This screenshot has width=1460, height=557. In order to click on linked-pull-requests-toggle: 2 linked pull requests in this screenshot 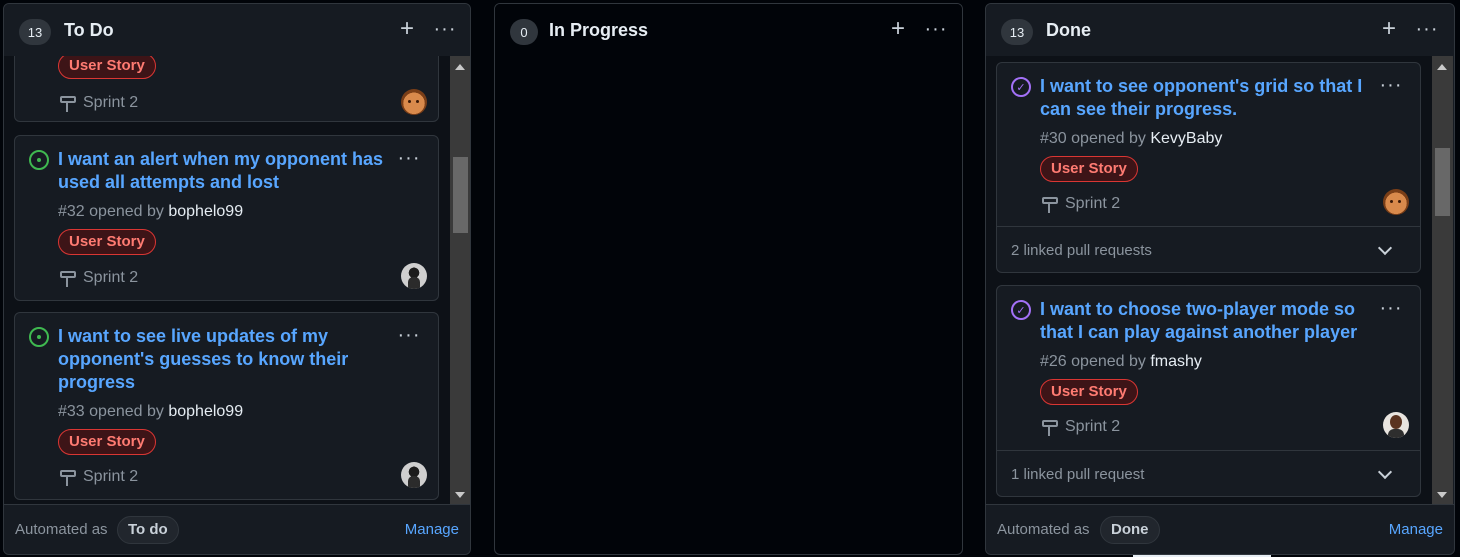, I will do `click(1208, 250)`.